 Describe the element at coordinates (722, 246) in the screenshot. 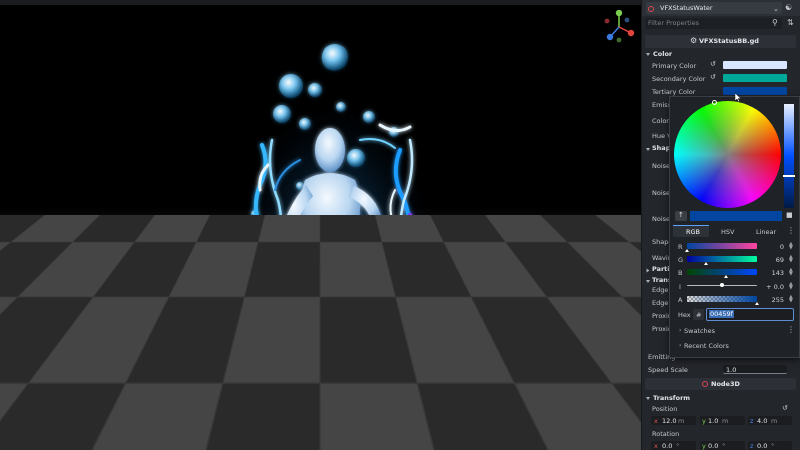

I see `channel-r-slider` at that location.